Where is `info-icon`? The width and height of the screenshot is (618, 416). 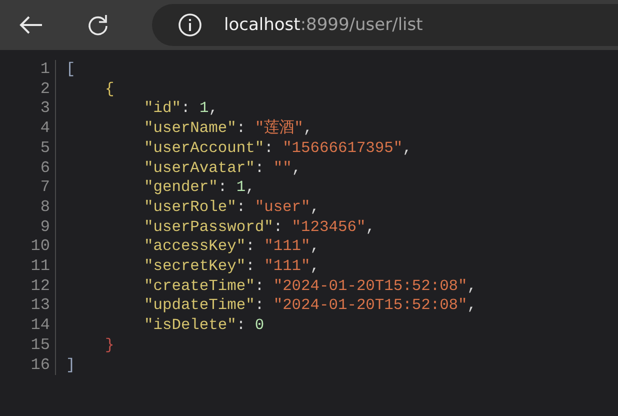
info-icon is located at coordinates (190, 25).